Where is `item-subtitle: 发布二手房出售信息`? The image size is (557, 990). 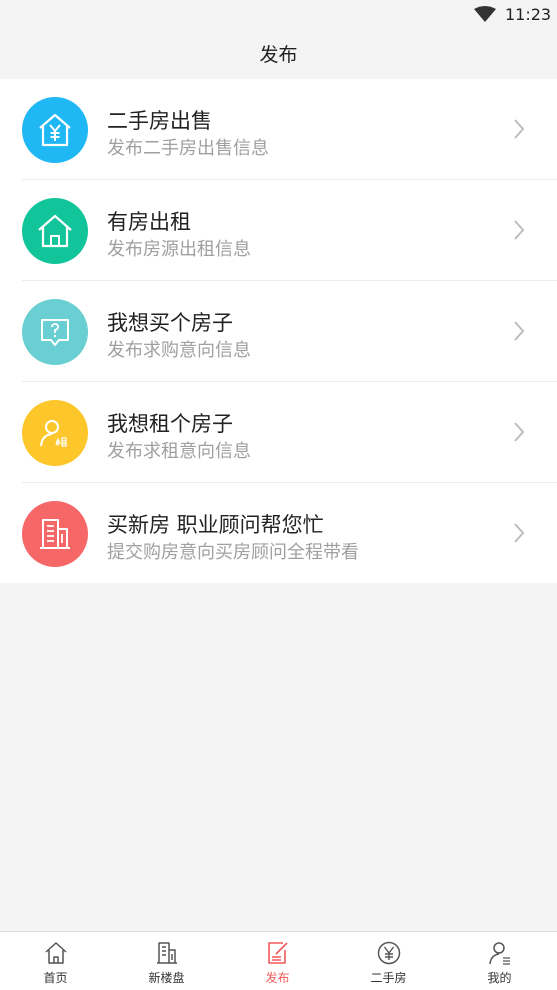
item-subtitle: 发布二手房出售信息 is located at coordinates (188, 148).